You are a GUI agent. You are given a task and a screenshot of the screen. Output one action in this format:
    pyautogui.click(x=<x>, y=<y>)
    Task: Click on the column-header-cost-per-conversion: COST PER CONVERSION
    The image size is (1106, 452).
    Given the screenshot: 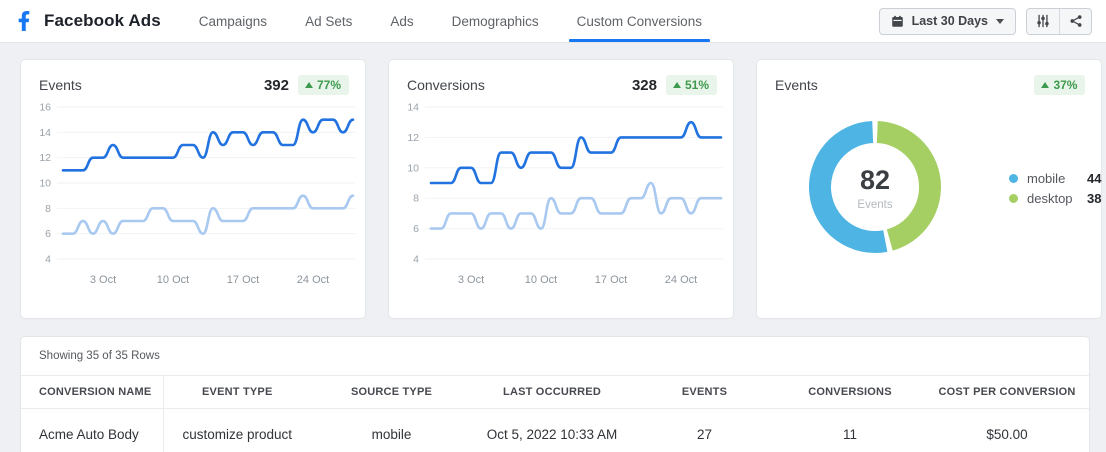 What is the action you would take?
    pyautogui.click(x=1007, y=392)
    